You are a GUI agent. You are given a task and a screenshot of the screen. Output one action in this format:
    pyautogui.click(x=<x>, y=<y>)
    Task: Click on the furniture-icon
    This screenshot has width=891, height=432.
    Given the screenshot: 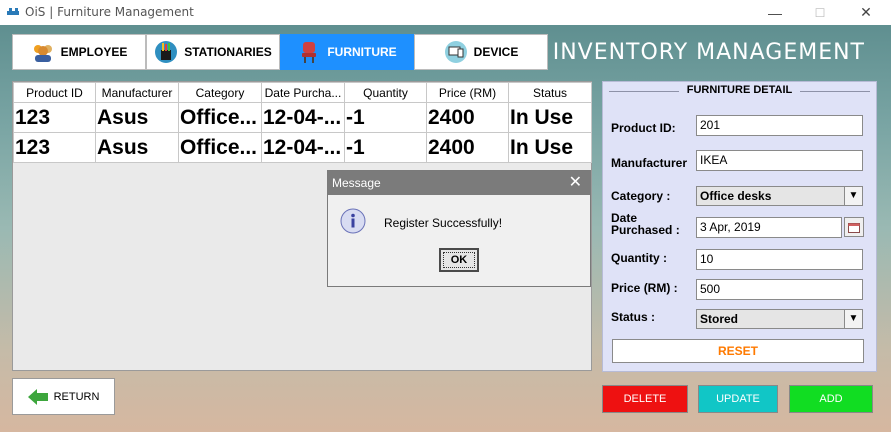 What is the action you would take?
    pyautogui.click(x=309, y=52)
    